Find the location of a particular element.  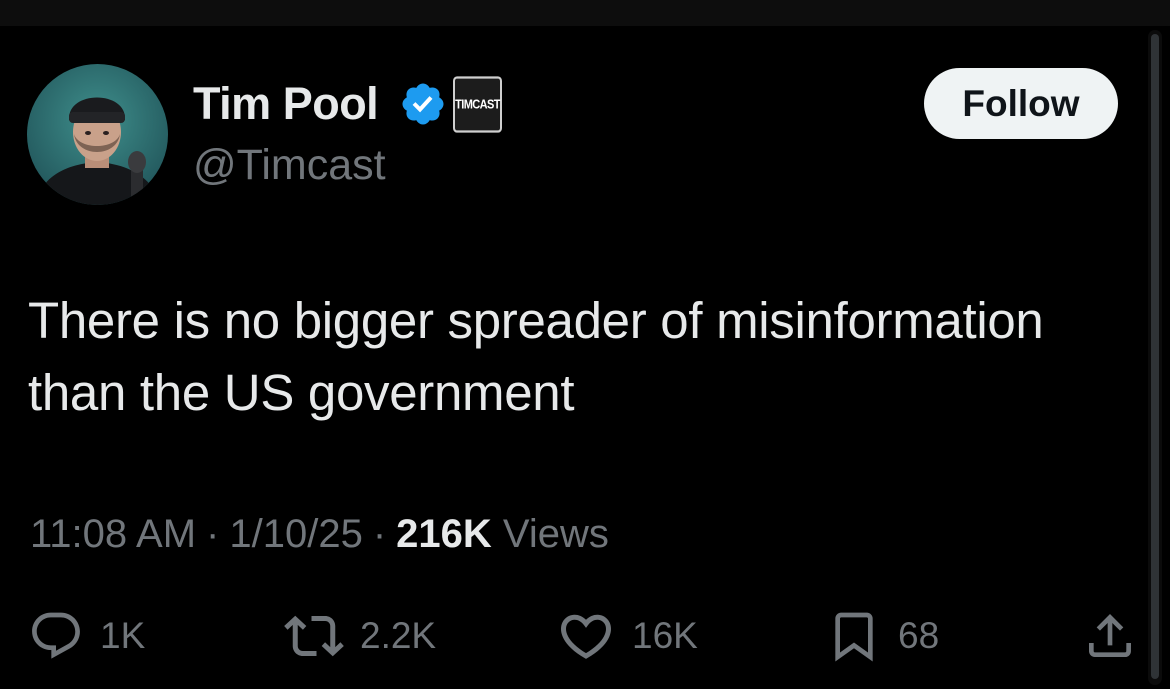

share-icon is located at coordinates (1110, 635).